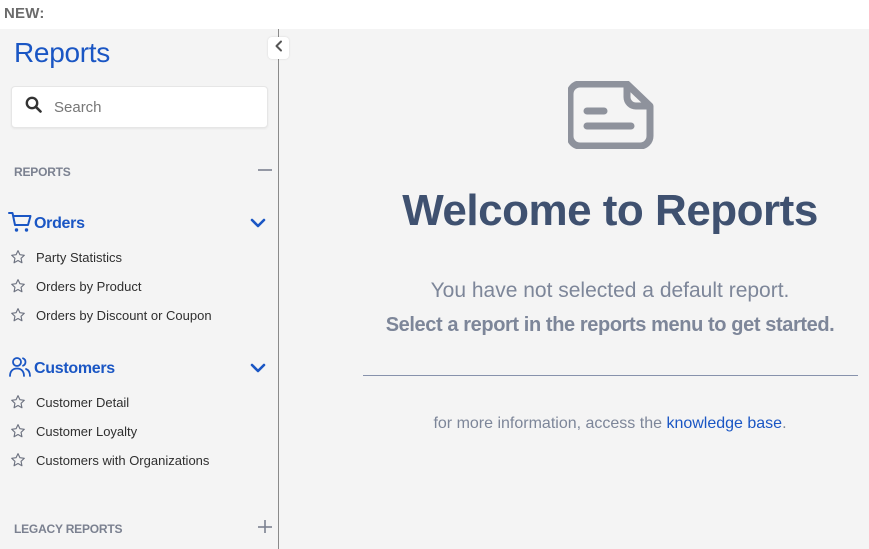  What do you see at coordinates (33, 107) in the screenshot?
I see `search-icon` at bounding box center [33, 107].